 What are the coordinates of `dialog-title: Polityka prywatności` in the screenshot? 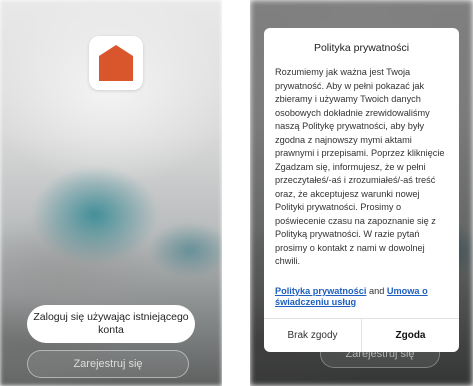 It's located at (361, 48).